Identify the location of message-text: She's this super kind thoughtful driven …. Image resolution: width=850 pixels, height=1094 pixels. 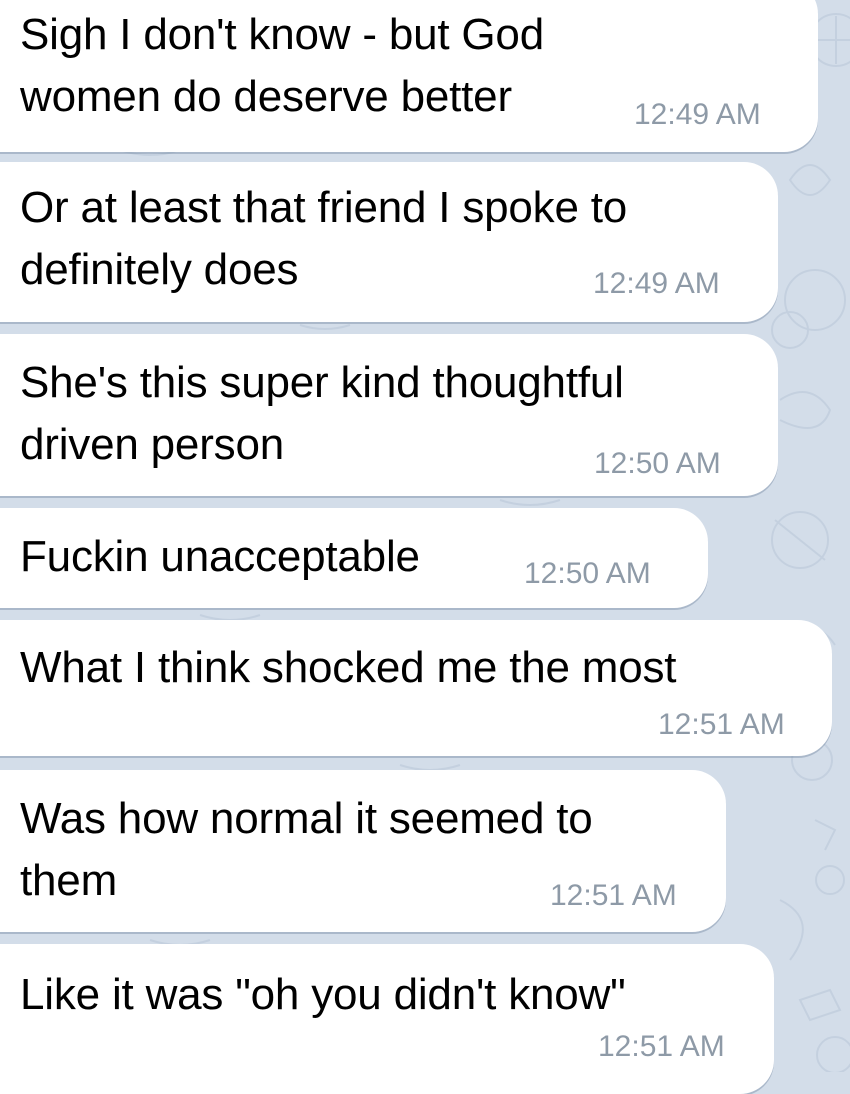
(322, 413).